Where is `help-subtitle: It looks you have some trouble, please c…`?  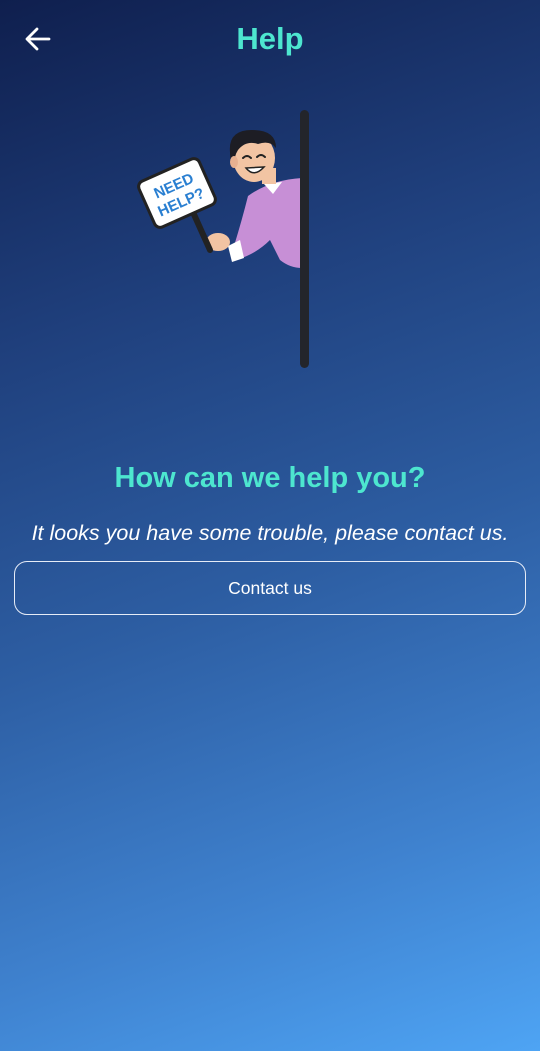
help-subtitle: It looks you have some trouble, please c… is located at coordinates (270, 533).